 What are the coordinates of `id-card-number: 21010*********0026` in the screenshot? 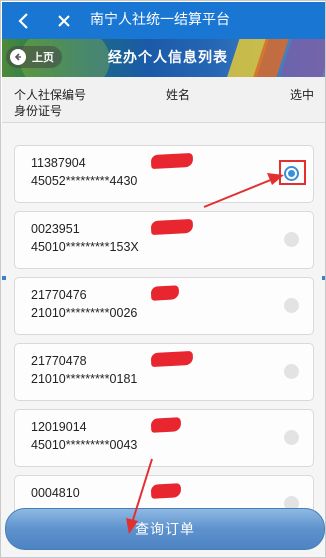 It's located at (84, 313).